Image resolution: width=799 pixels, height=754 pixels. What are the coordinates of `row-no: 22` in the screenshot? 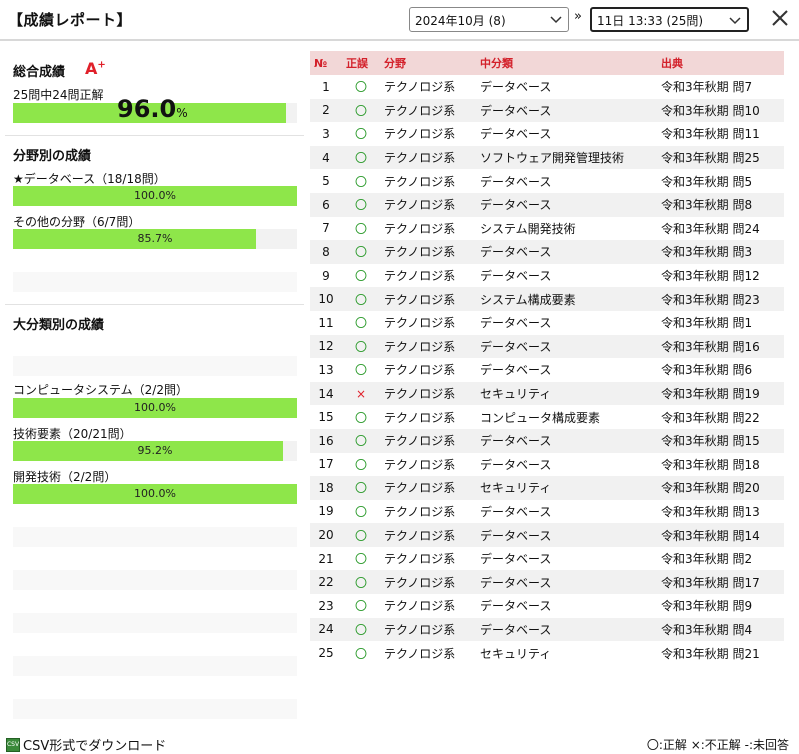 It's located at (326, 582).